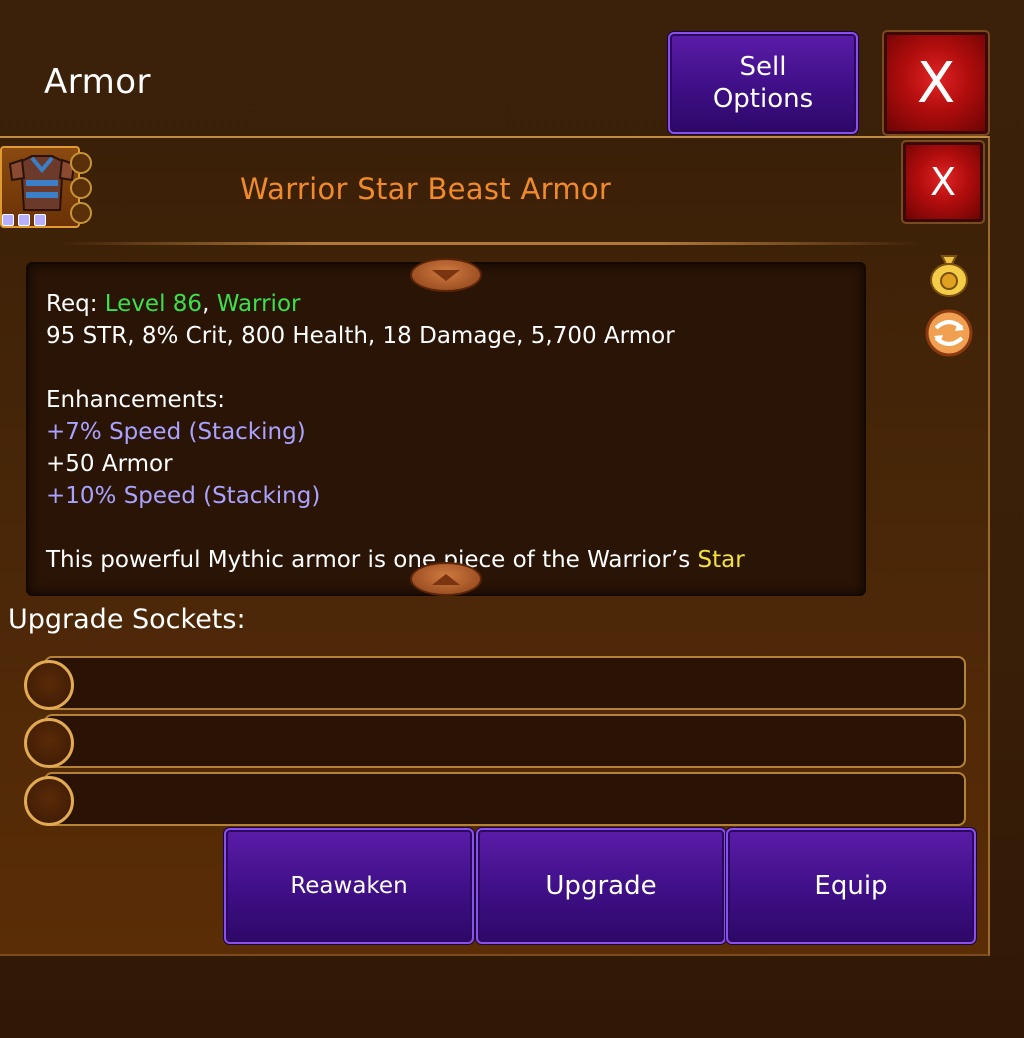 The height and width of the screenshot is (1038, 1024). What do you see at coordinates (763, 83) in the screenshot?
I see `sell-options-button: Sell Options` at bounding box center [763, 83].